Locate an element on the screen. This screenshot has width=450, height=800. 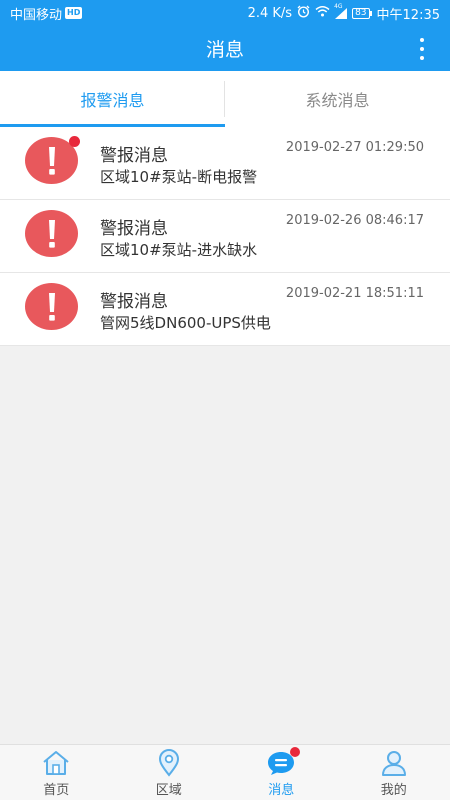
signal-type-label: 4G is located at coordinates (338, 6).